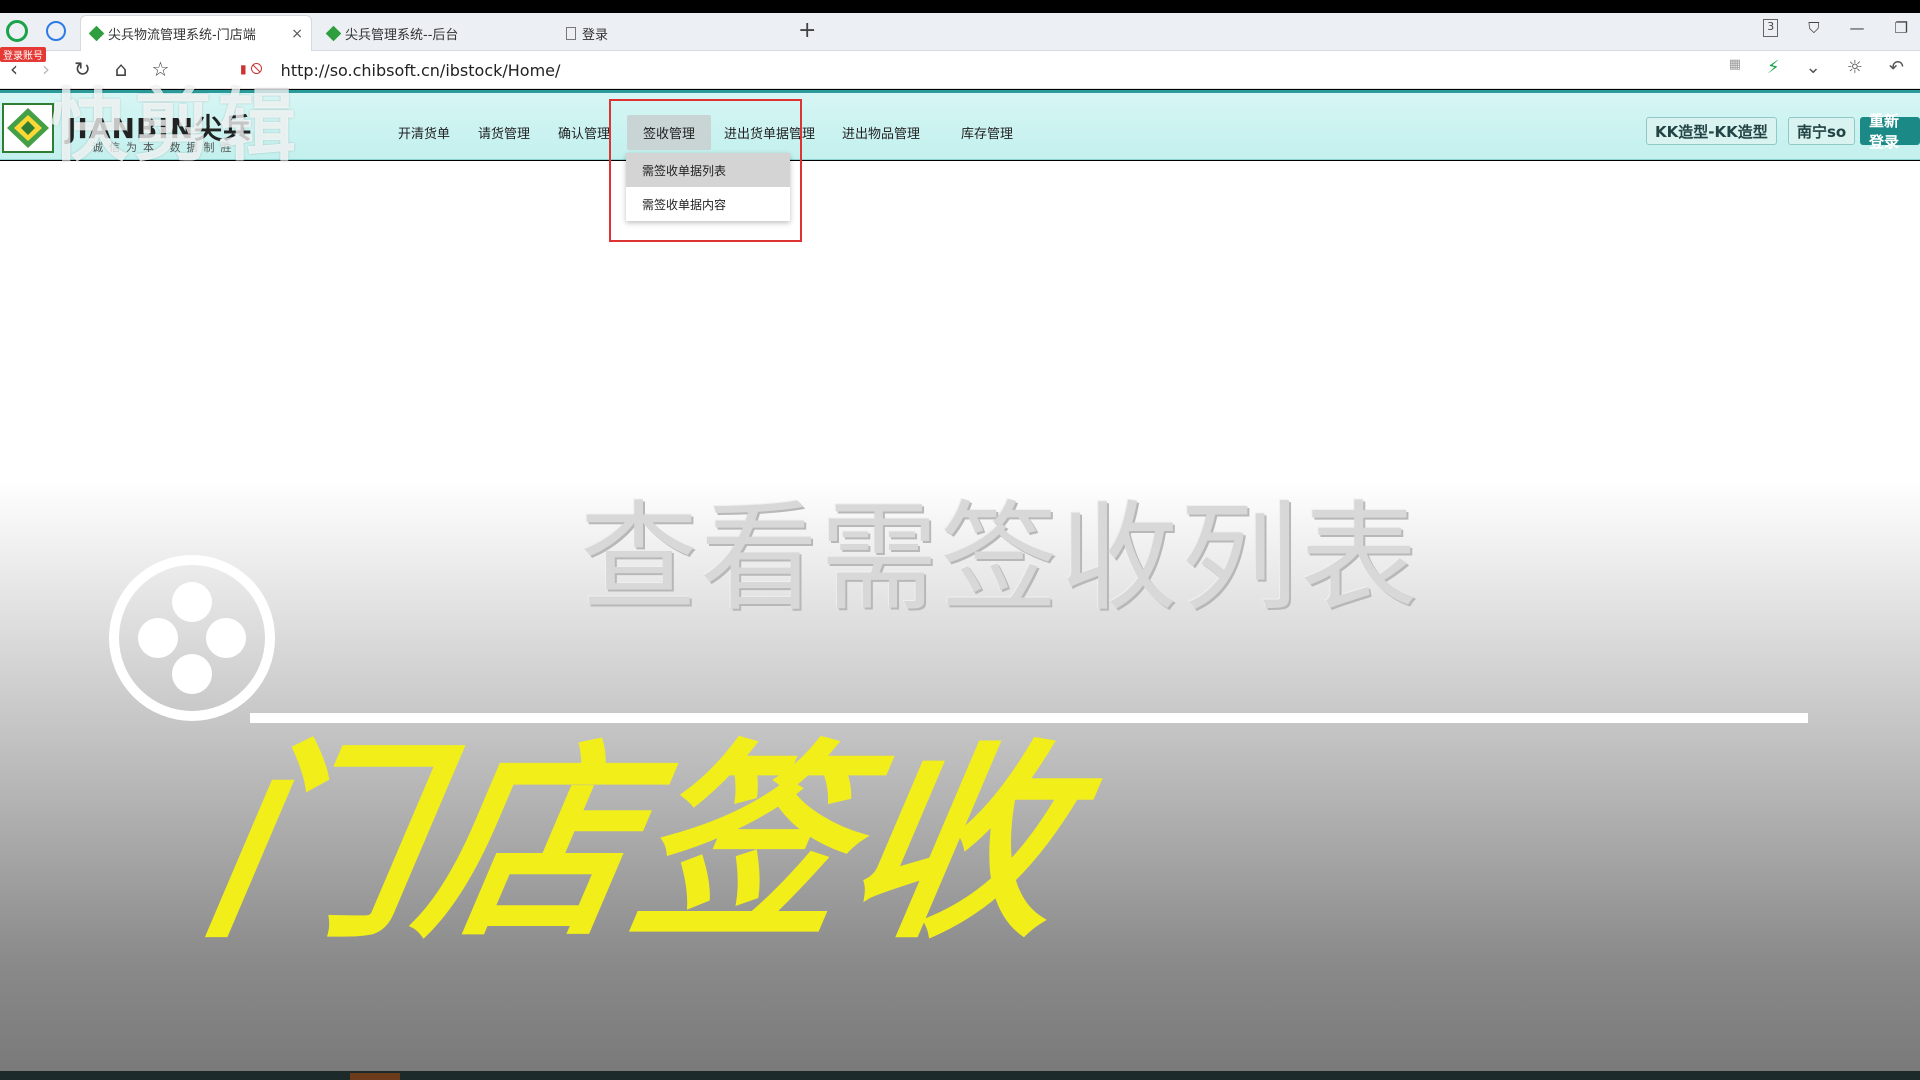  Describe the element at coordinates (1857, 28) in the screenshot. I see `minimize-icon: —` at that location.